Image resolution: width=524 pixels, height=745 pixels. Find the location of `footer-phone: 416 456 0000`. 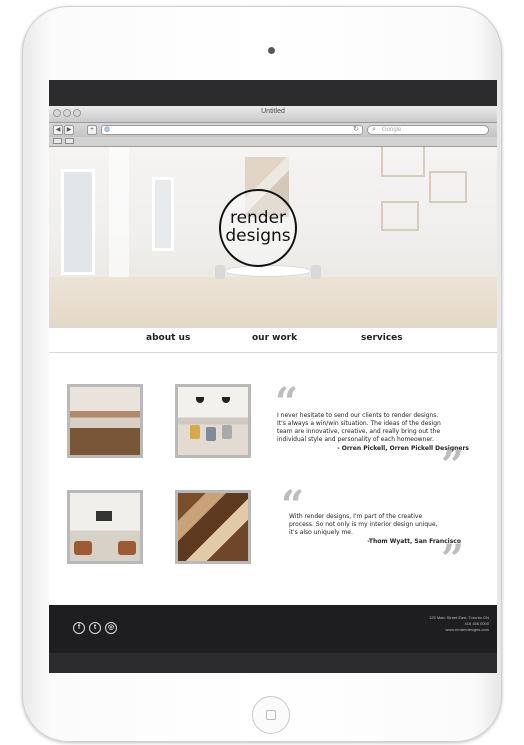

footer-phone: 416 456 0000 is located at coordinates (476, 623).